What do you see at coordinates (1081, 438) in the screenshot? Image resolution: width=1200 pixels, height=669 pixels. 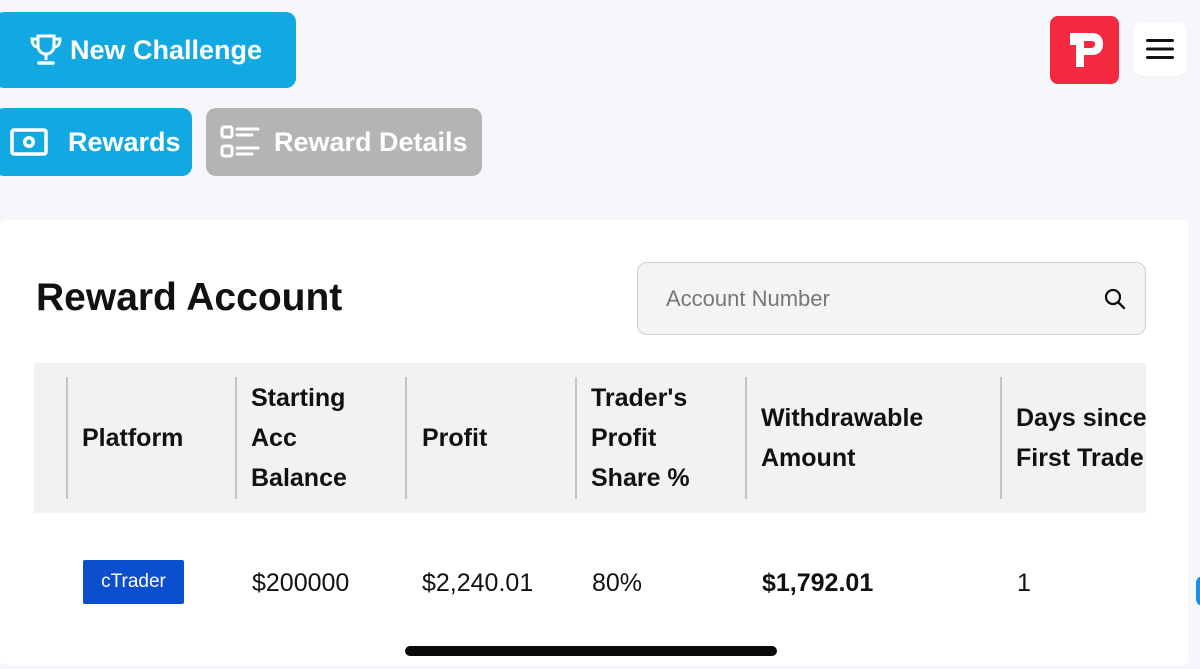 I see `column-header-days-since-first-trade: Days since First Trade` at bounding box center [1081, 438].